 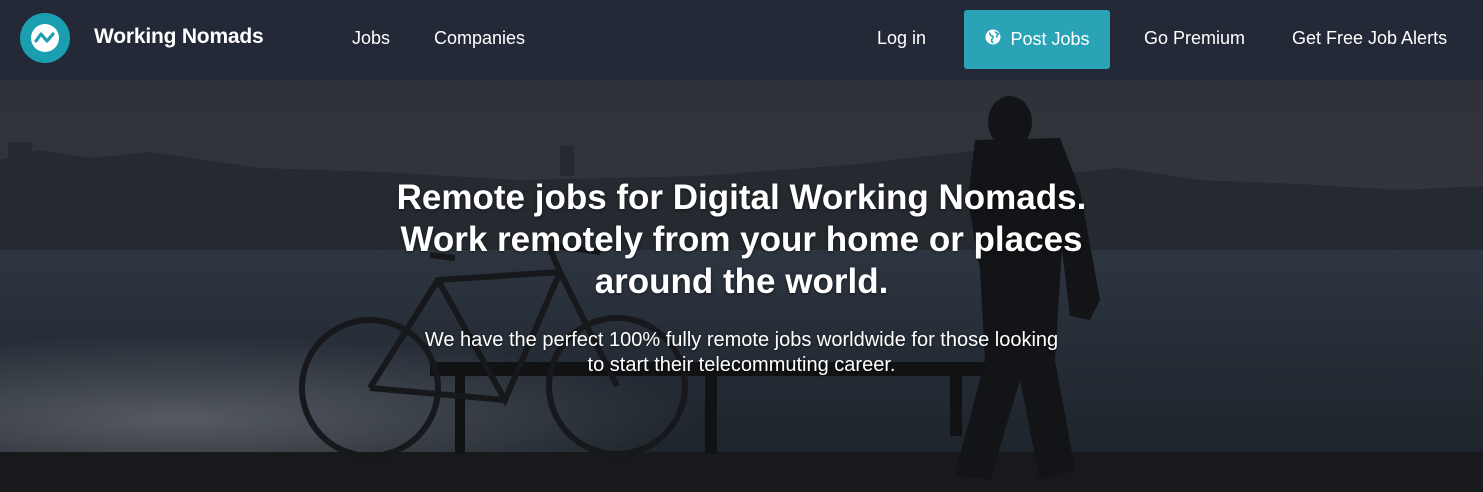 What do you see at coordinates (1050, 39) in the screenshot?
I see `post-jobs-label: Post Jobs` at bounding box center [1050, 39].